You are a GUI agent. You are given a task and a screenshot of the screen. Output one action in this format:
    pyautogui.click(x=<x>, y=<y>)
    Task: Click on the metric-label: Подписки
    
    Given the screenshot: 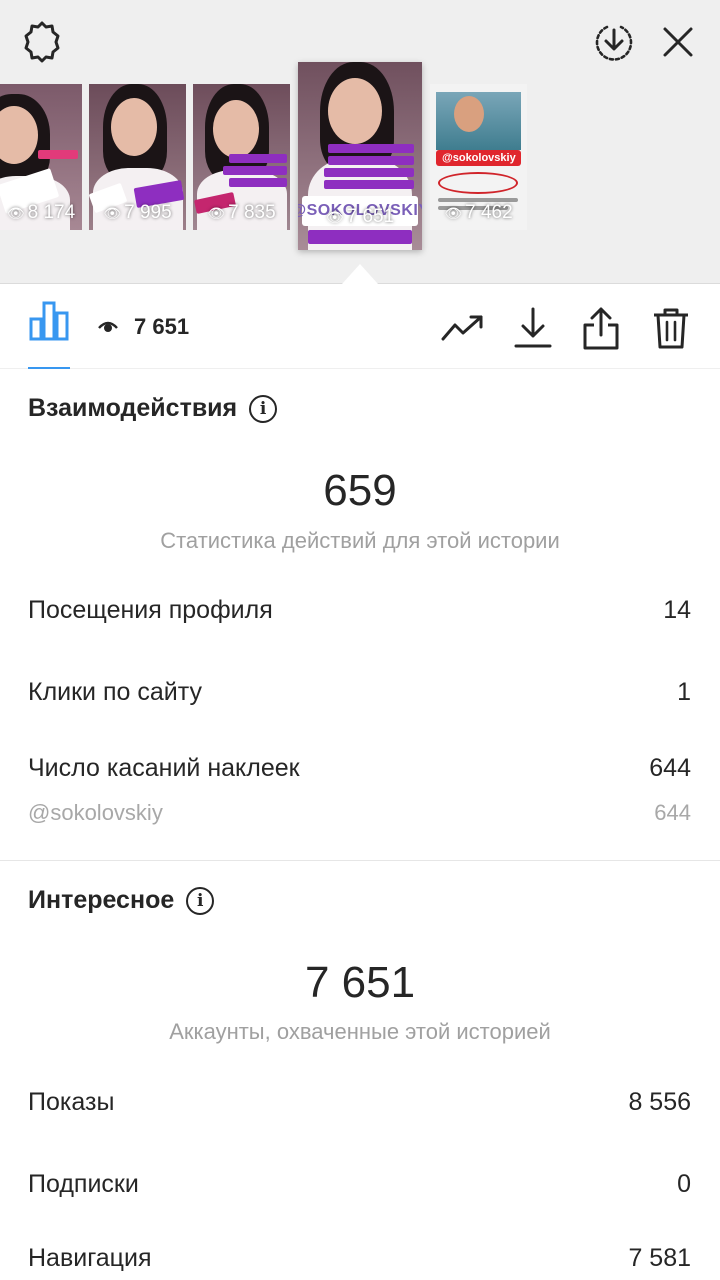 What is the action you would take?
    pyautogui.click(x=83, y=1184)
    